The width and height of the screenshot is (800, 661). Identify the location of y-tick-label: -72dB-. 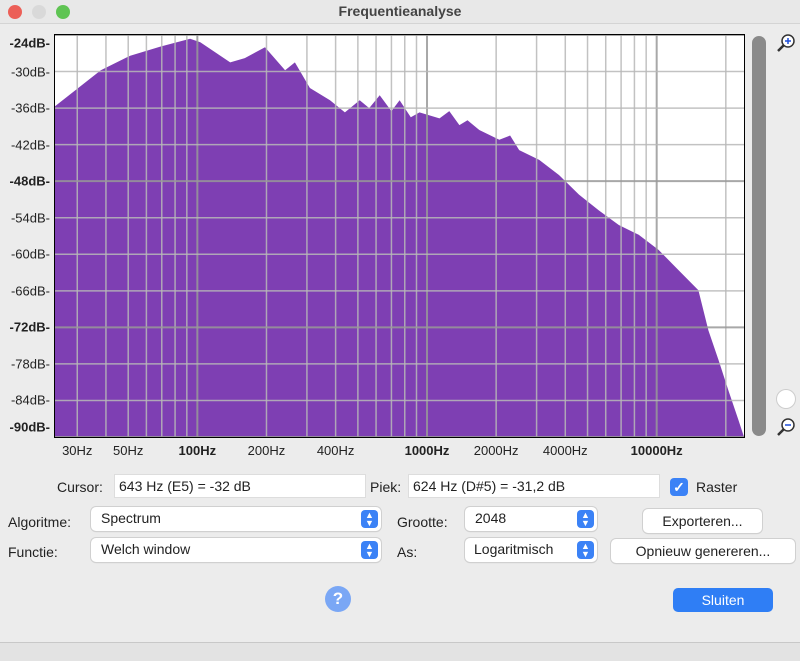
(29, 327).